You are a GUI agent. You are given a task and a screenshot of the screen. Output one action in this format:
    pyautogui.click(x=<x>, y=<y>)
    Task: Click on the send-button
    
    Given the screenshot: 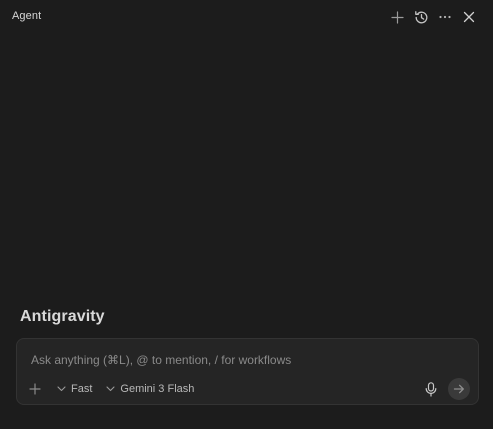 What is the action you would take?
    pyautogui.click(x=459, y=389)
    